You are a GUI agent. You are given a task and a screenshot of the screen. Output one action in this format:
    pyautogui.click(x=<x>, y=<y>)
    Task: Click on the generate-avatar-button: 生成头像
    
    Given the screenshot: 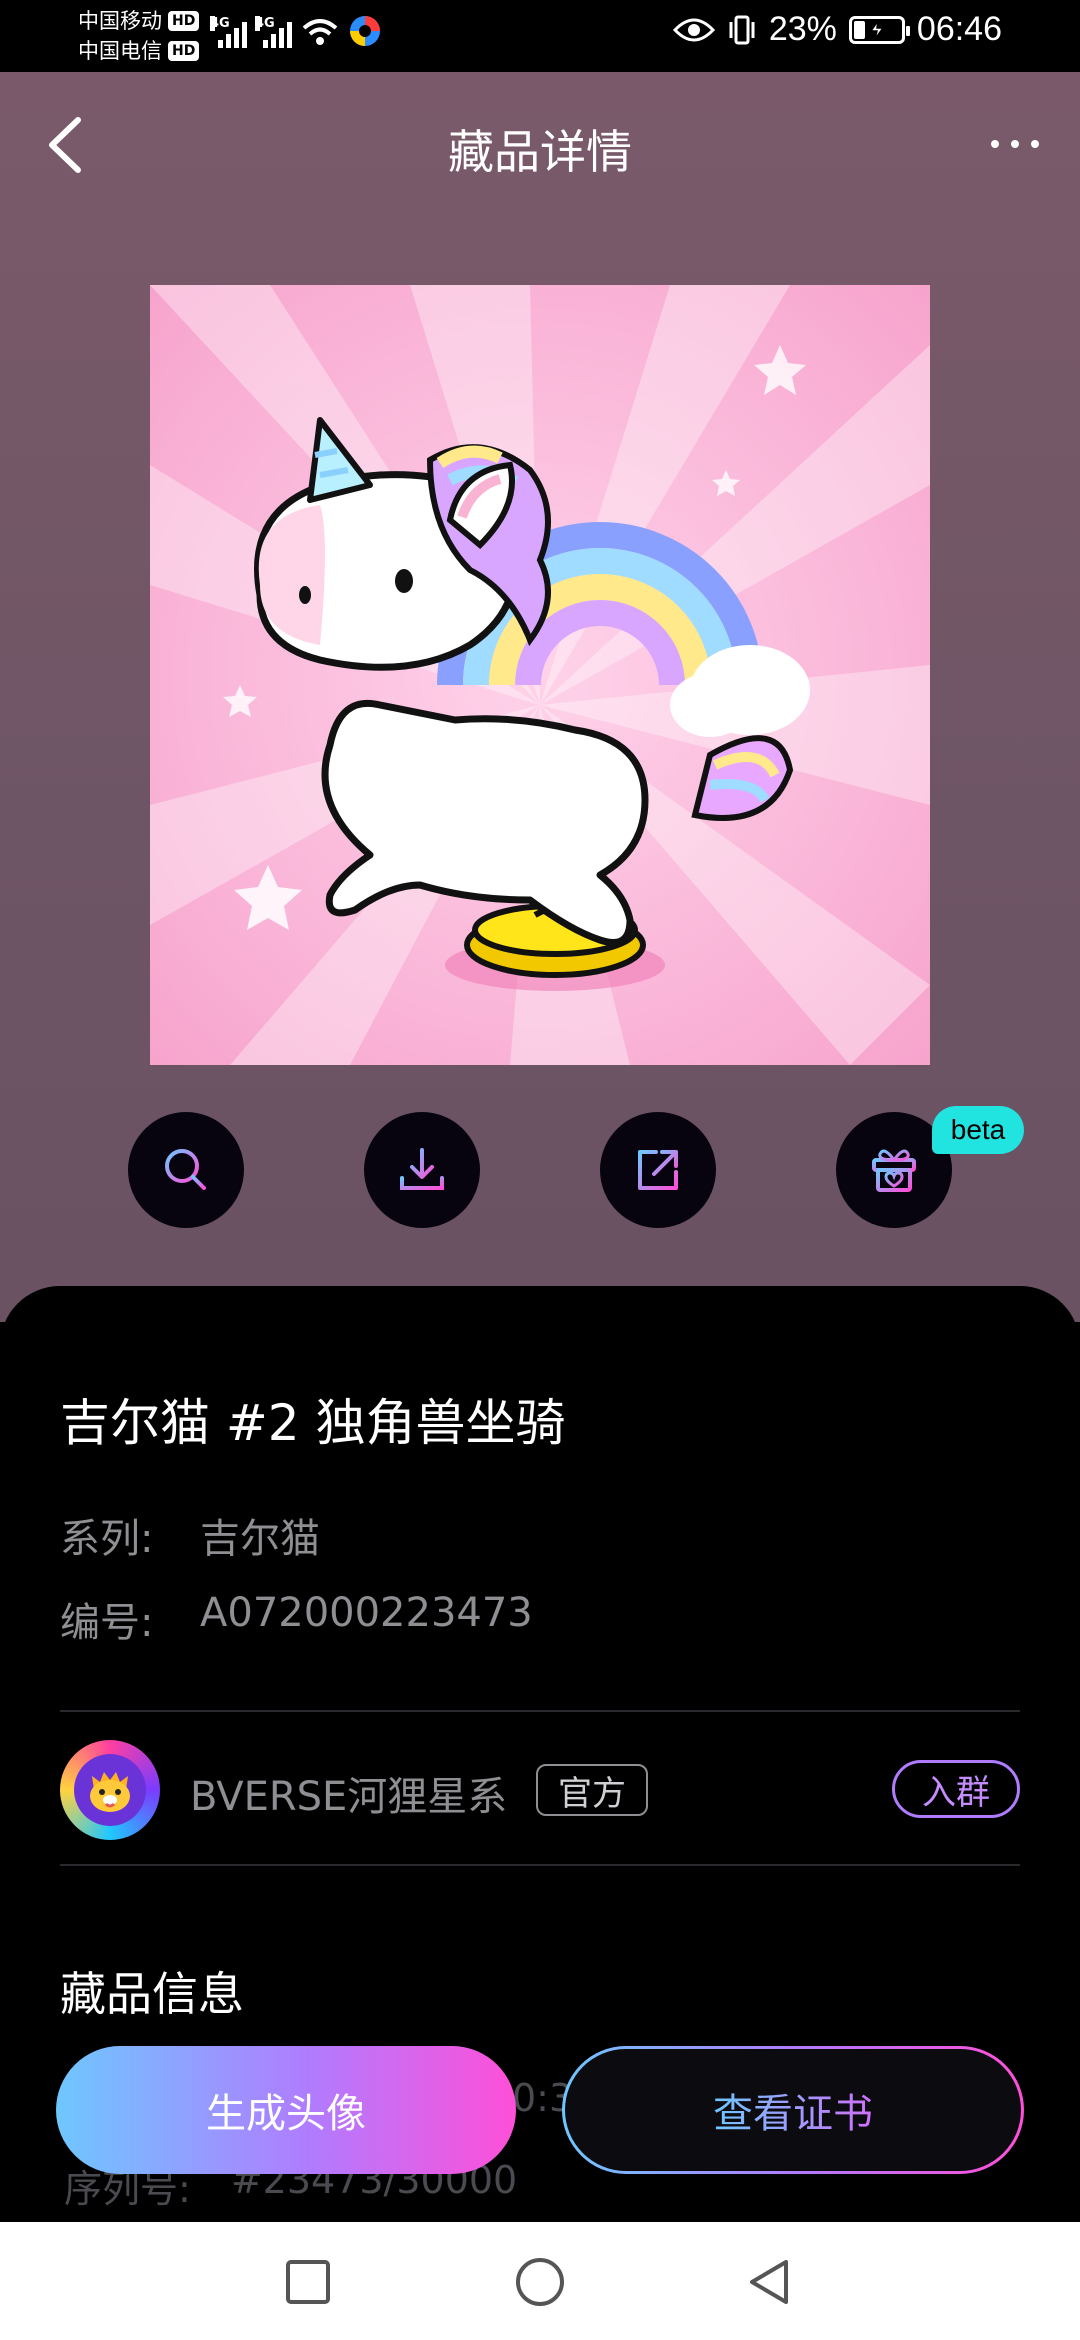 What is the action you would take?
    pyautogui.click(x=286, y=2110)
    